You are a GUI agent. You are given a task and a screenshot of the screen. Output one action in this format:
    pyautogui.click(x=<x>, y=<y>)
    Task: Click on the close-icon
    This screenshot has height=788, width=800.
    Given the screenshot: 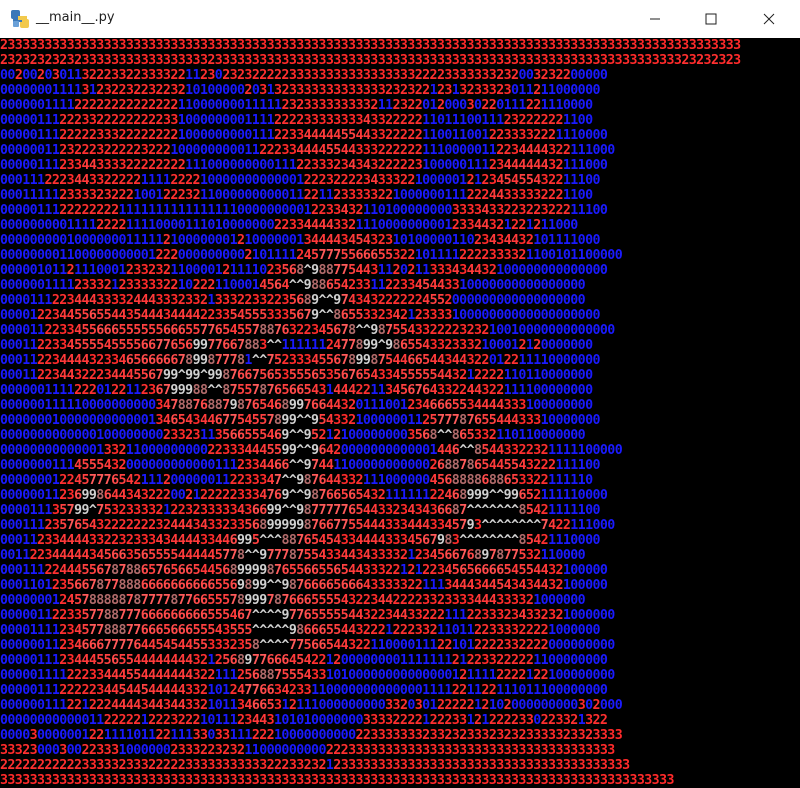 What is the action you would take?
    pyautogui.click(x=769, y=19)
    